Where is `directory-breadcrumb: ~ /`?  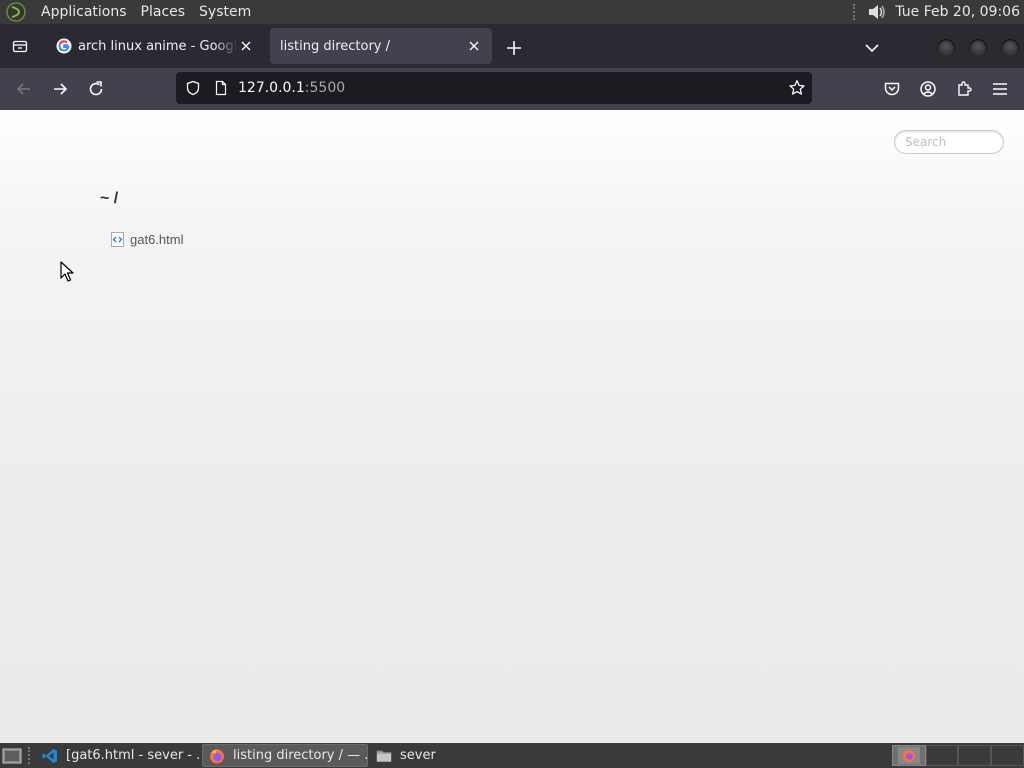 directory-breadcrumb: ~ / is located at coordinates (109, 199).